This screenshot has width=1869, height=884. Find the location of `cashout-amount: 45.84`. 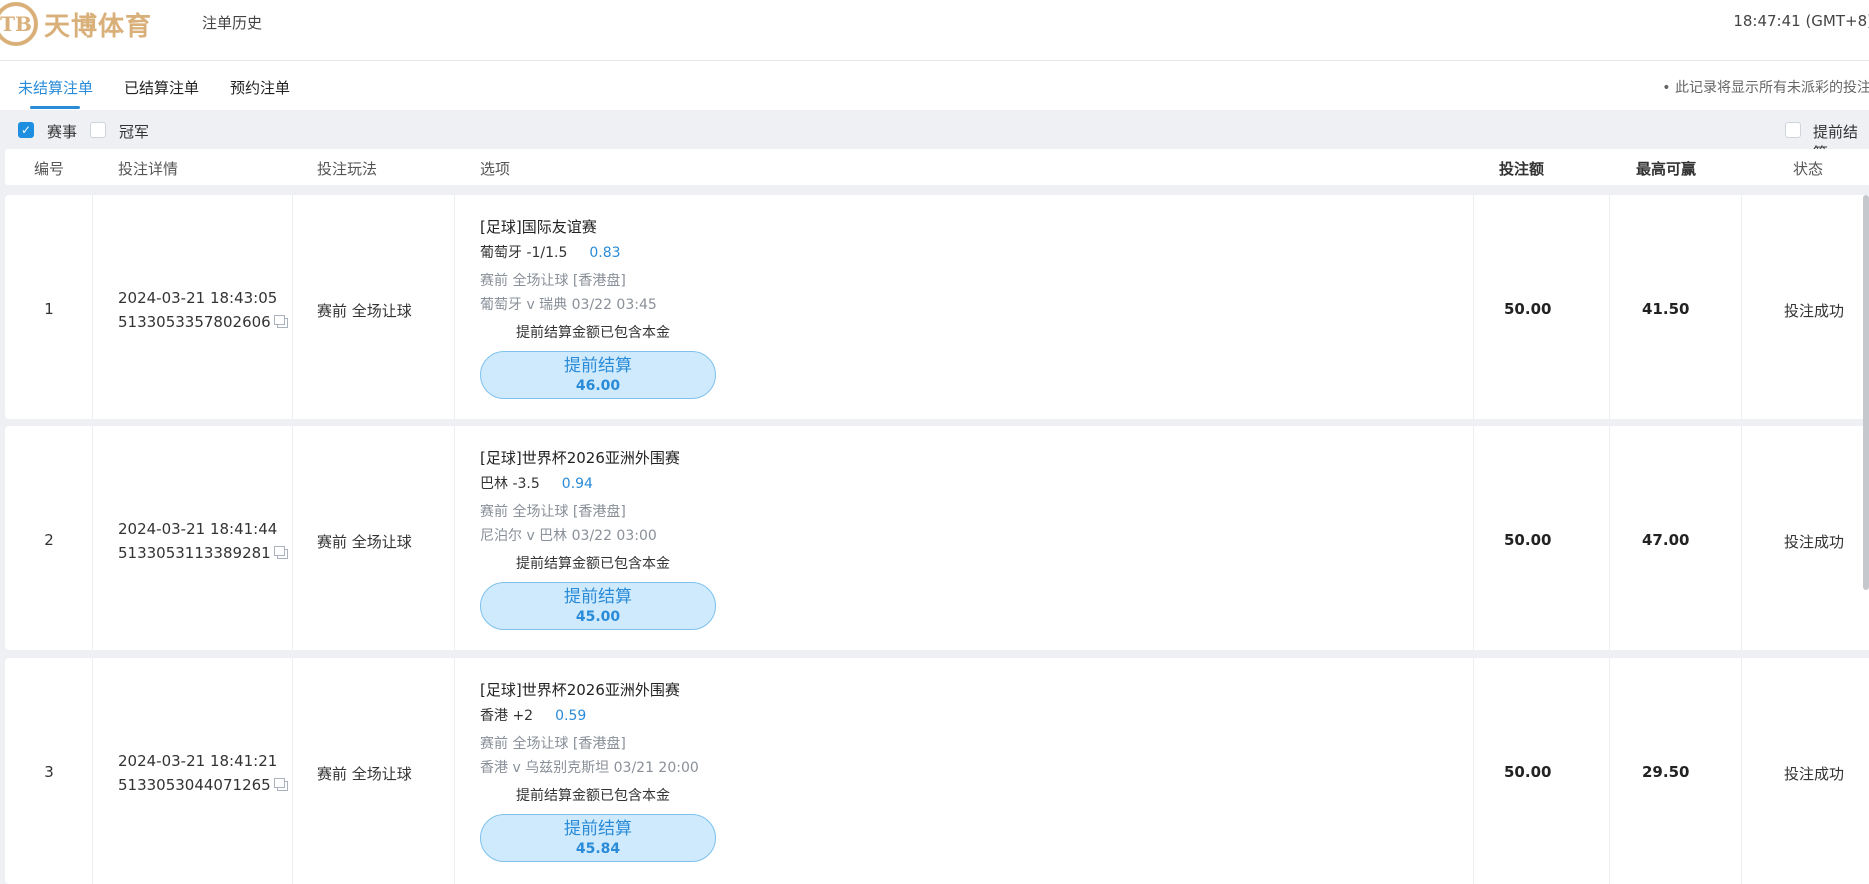

cashout-amount: 45.84 is located at coordinates (598, 849).